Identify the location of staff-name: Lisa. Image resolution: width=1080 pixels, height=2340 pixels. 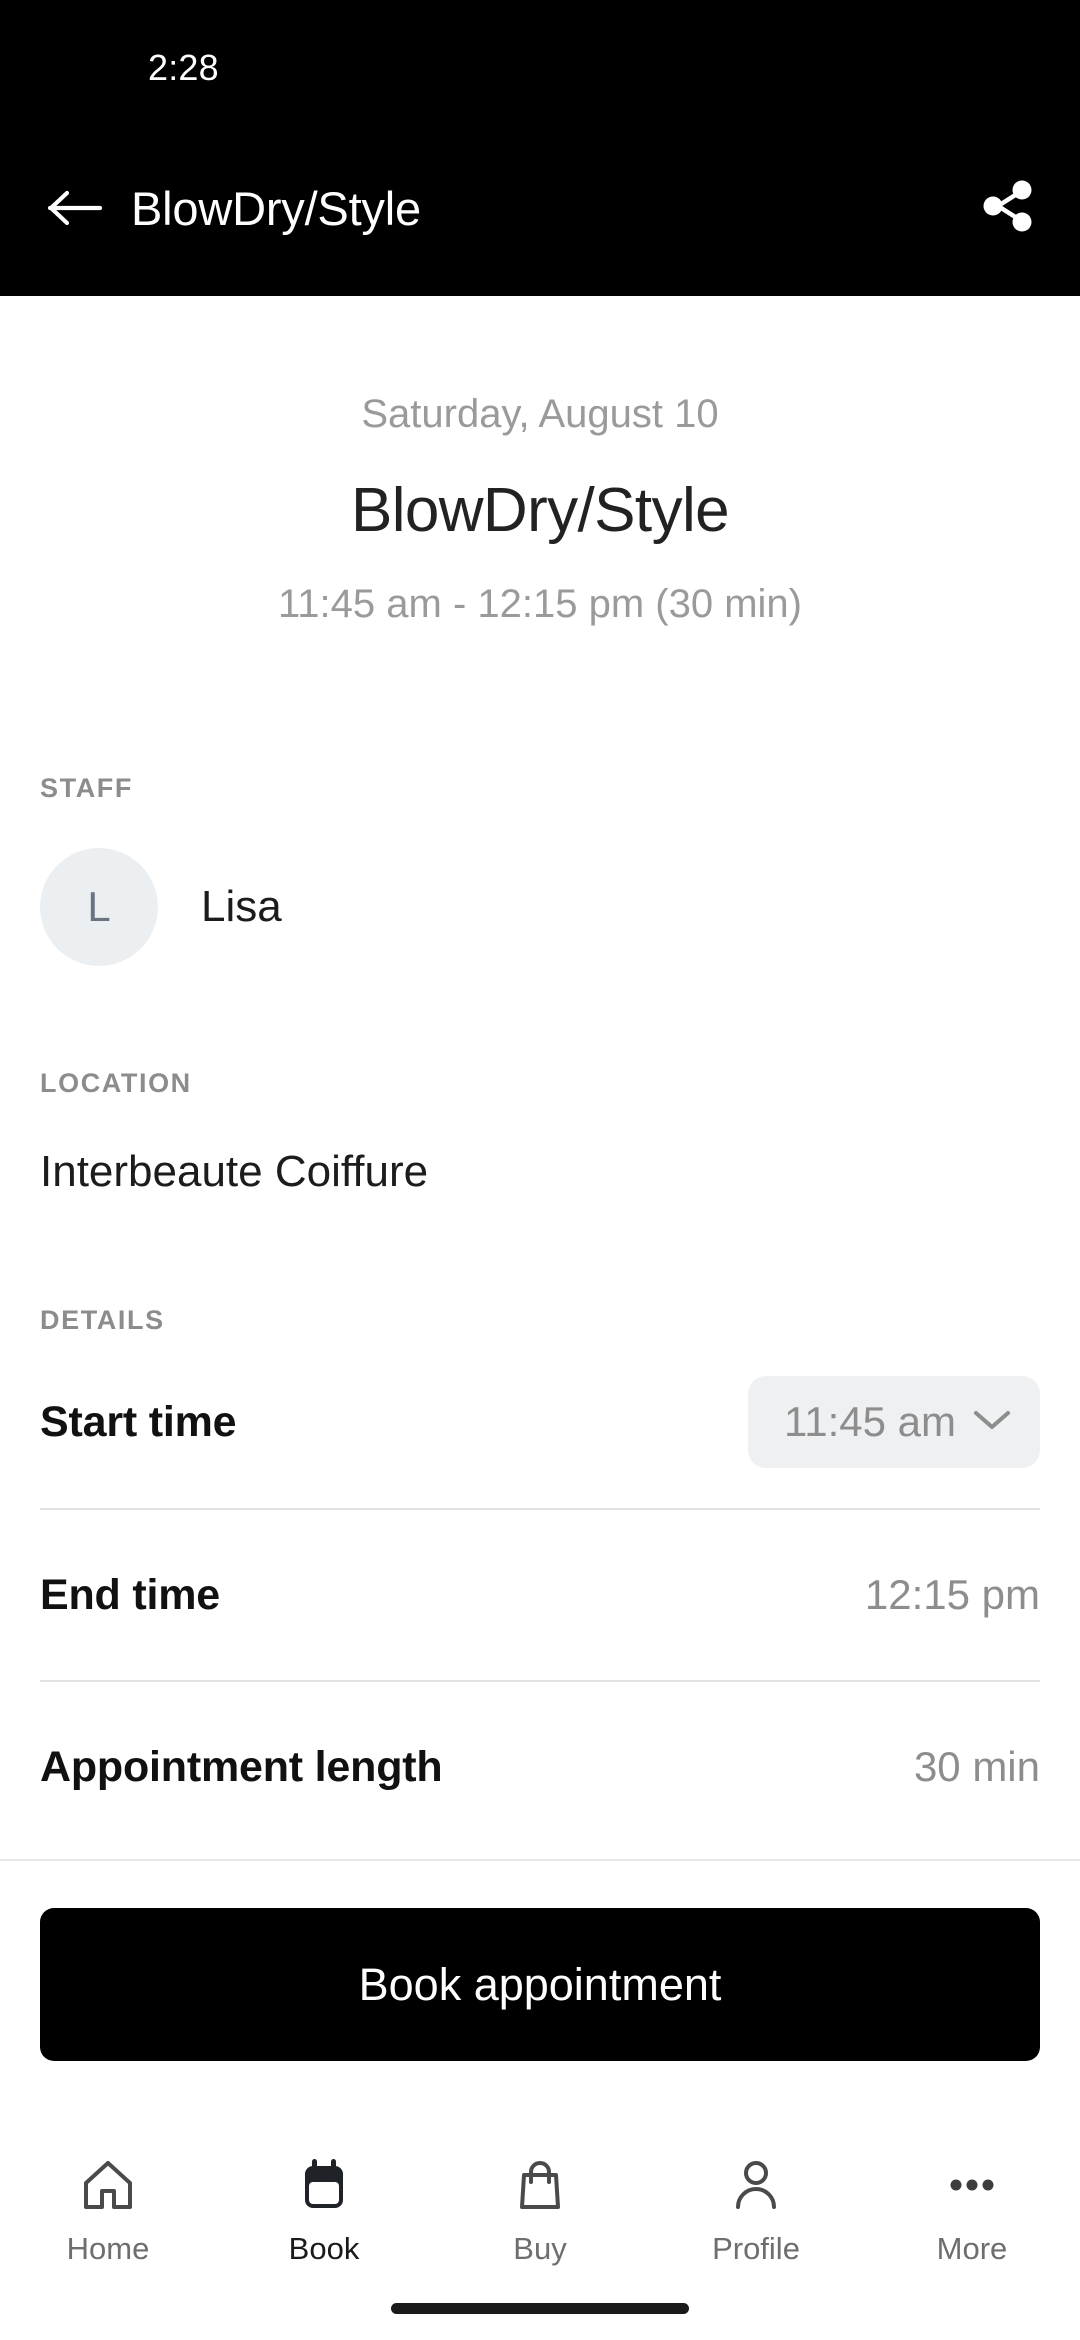
(241, 906).